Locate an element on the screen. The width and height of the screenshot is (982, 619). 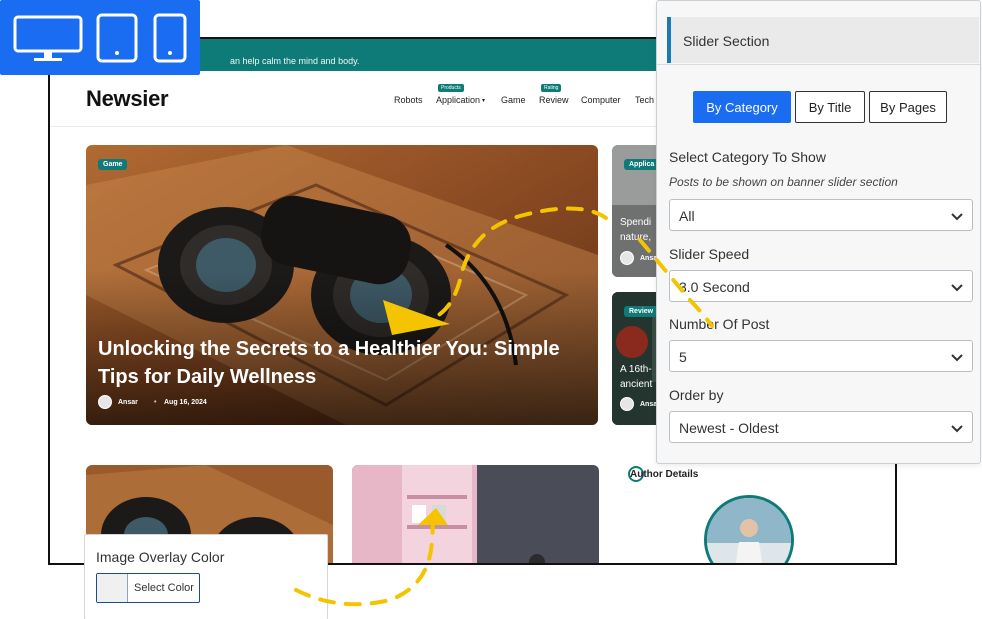
side-title-line: A 16th- is located at coordinates (636, 369).